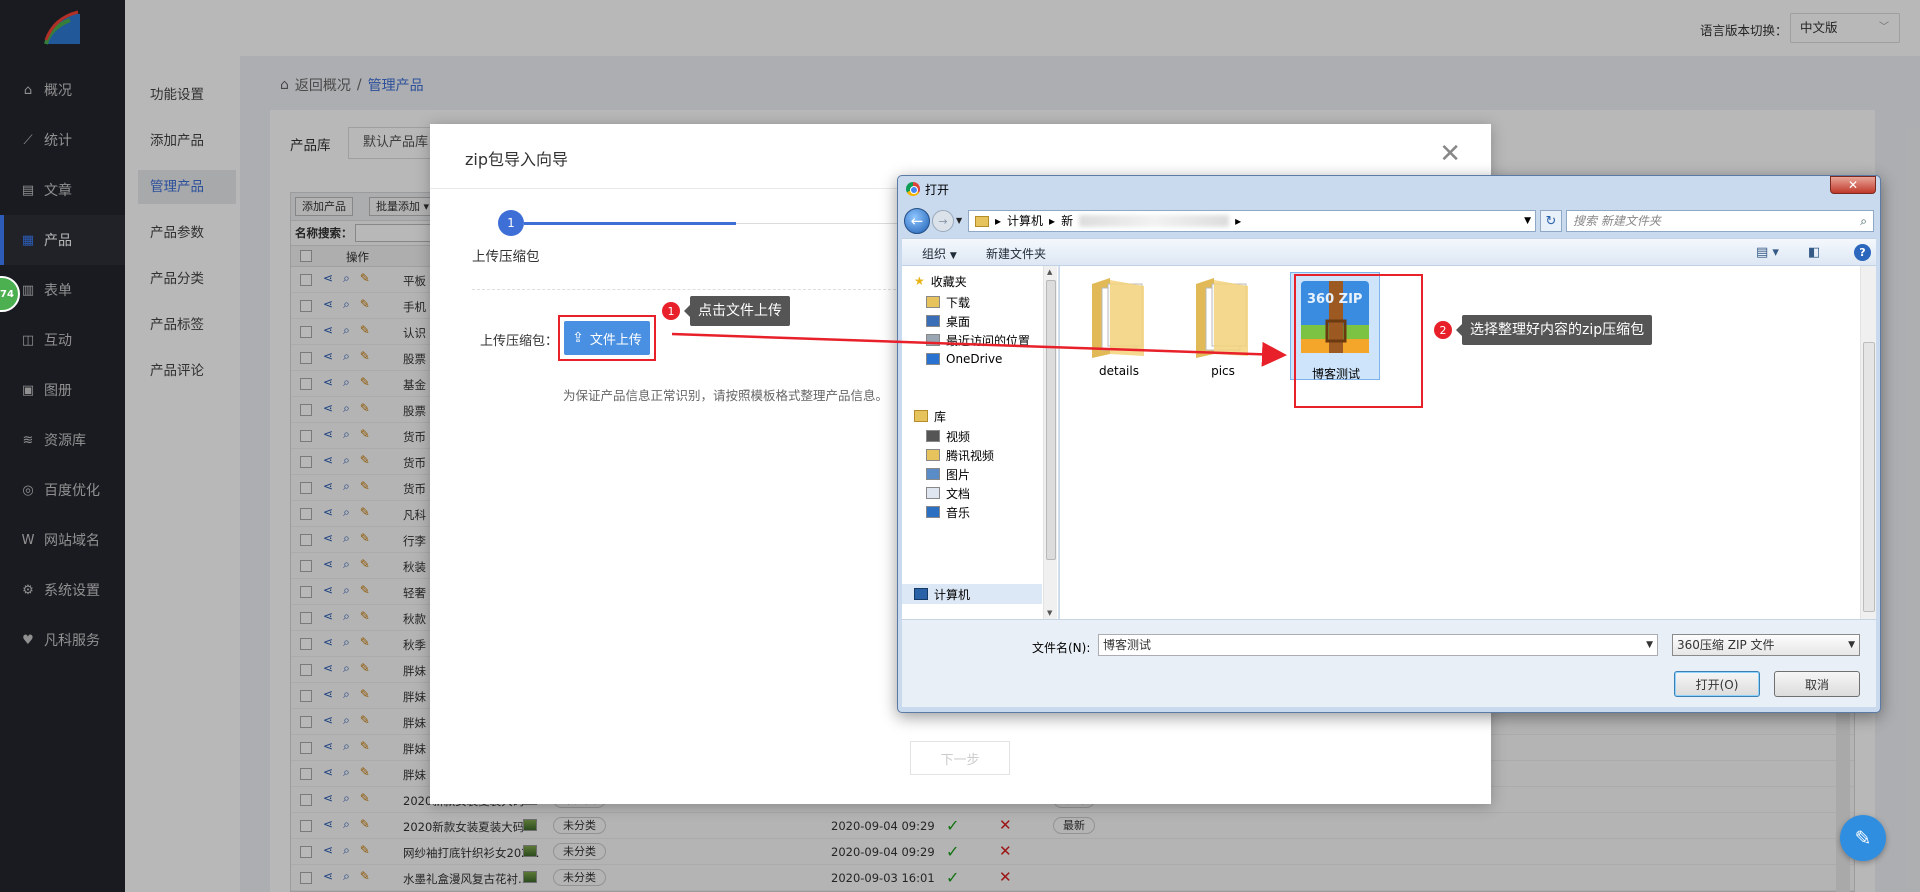 This screenshot has width=1920, height=892. What do you see at coordinates (958, 474) in the screenshot?
I see `nav-pane-item-label: 图片` at bounding box center [958, 474].